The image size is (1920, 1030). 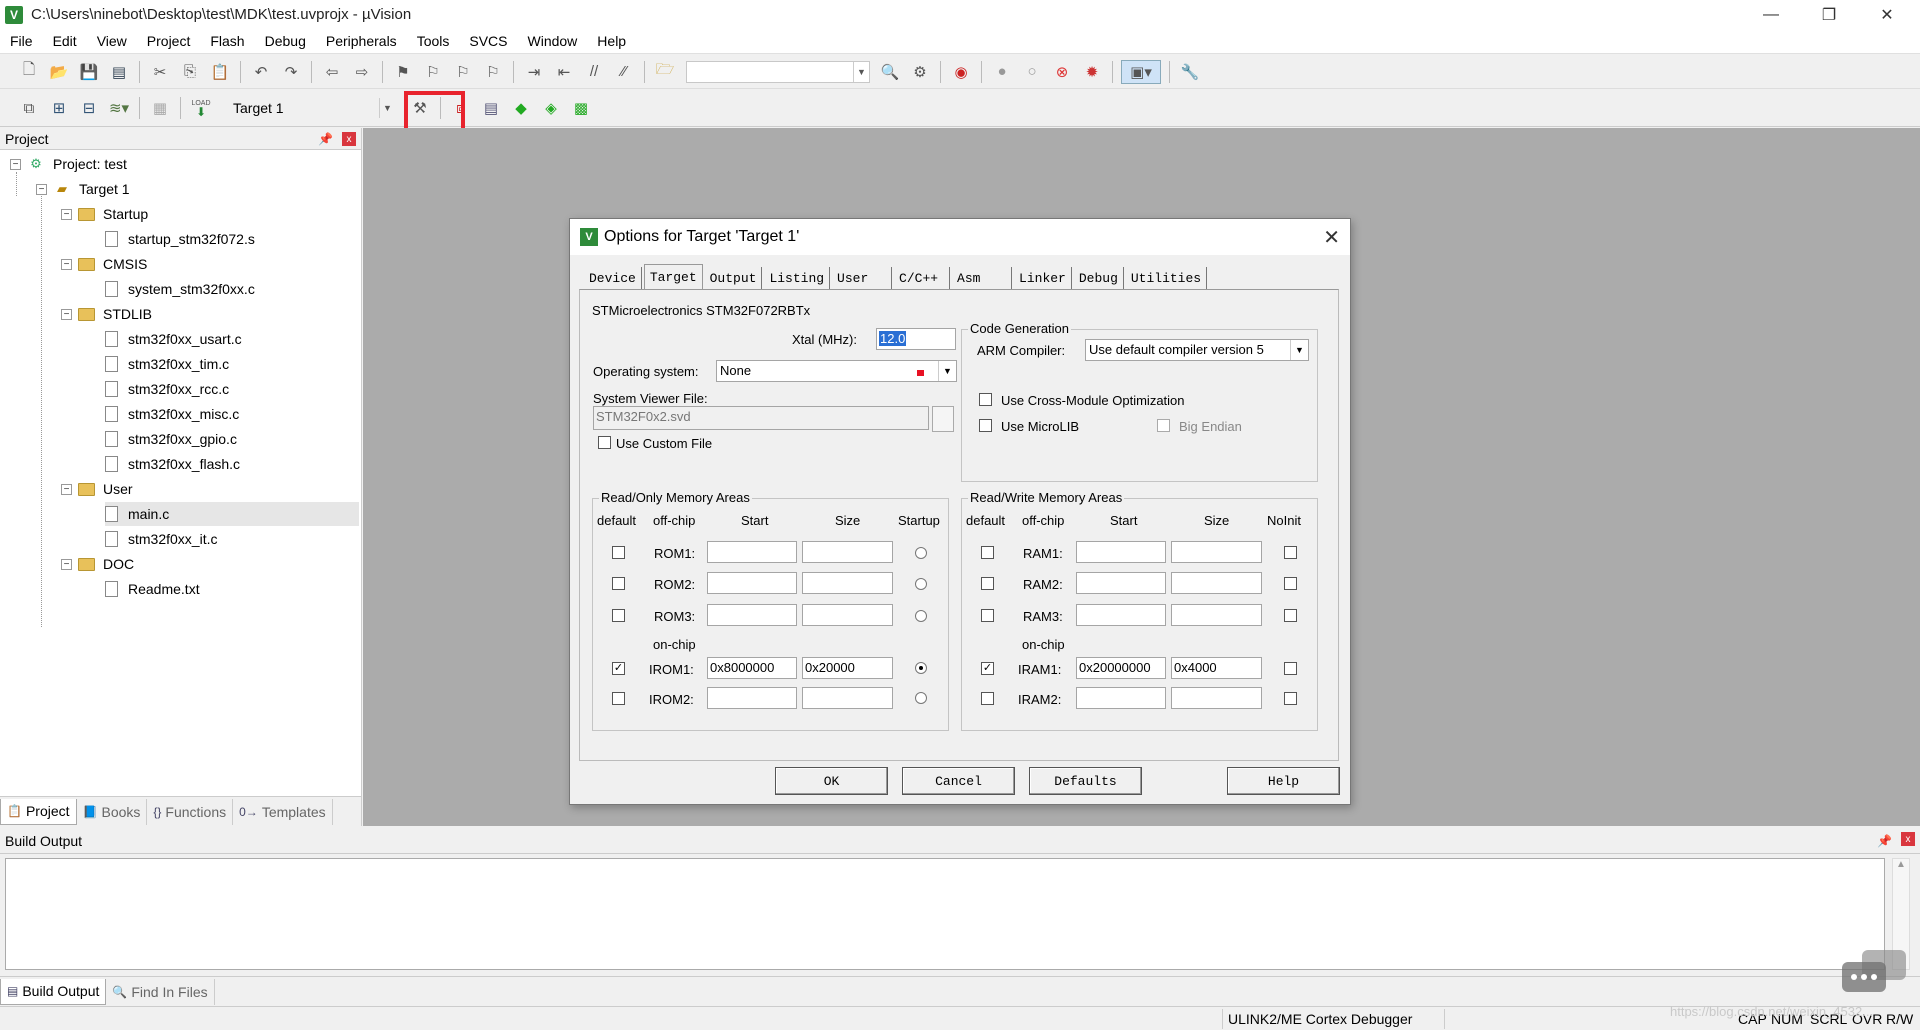 I want to click on find-icon: 🔍, so click(x=890, y=72).